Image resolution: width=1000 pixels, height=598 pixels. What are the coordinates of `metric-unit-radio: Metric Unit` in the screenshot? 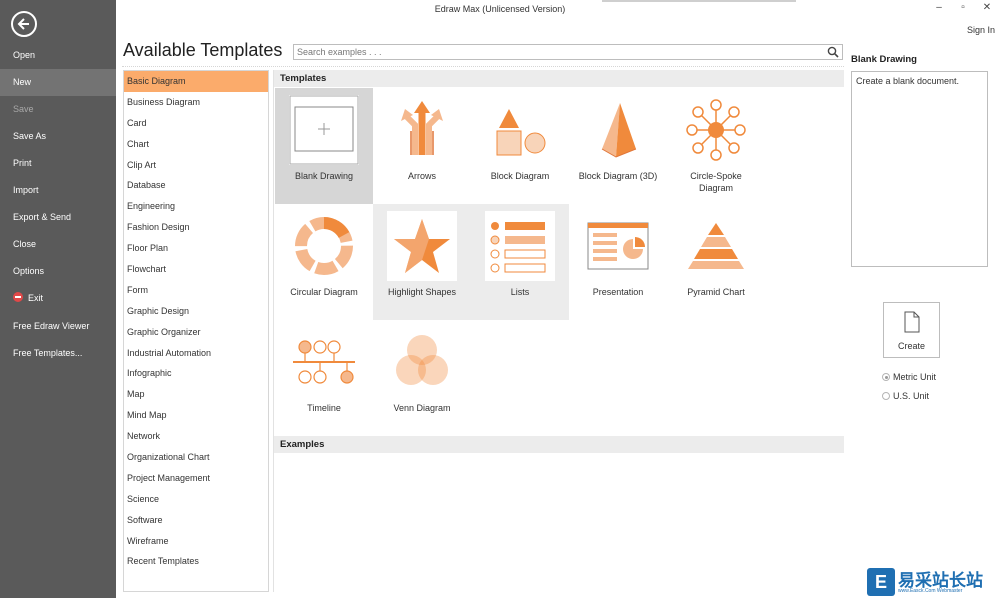 It's located at (909, 377).